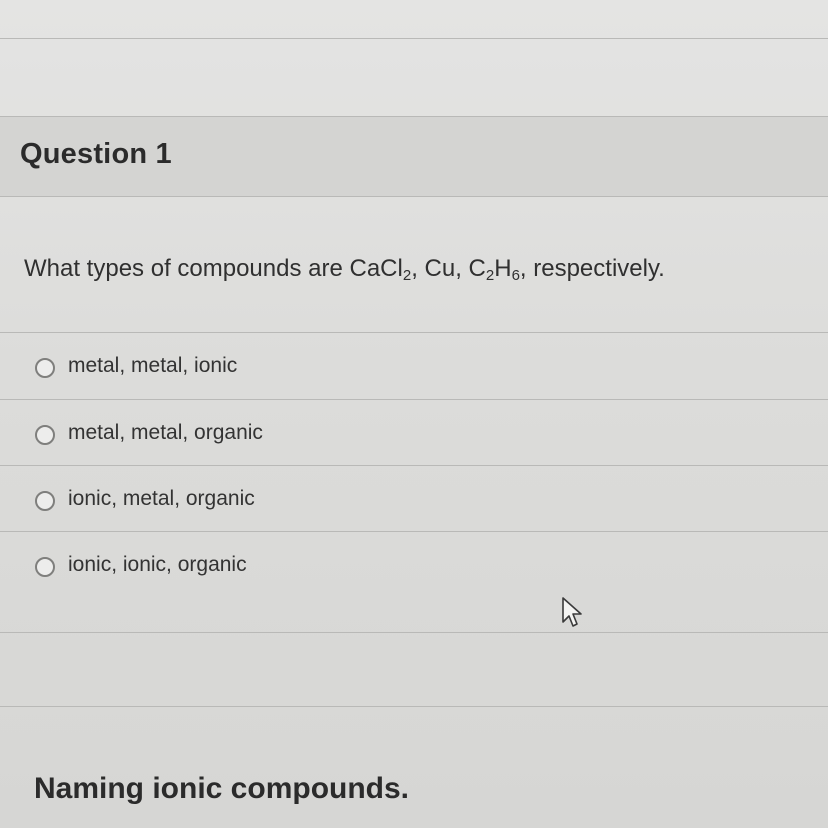 This screenshot has height=828, width=828. I want to click on subscript: 6, so click(515, 275).